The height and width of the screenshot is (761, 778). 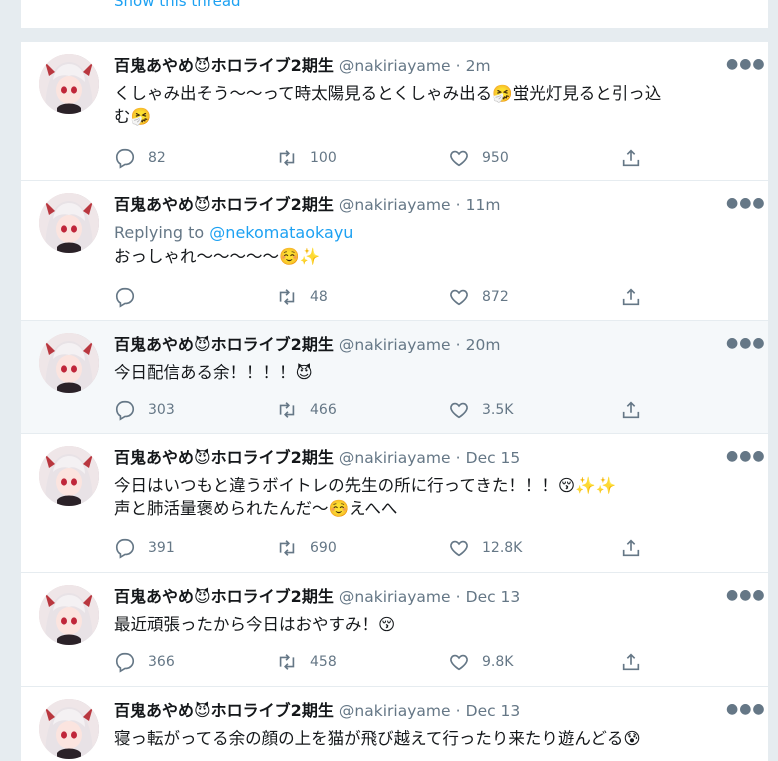 What do you see at coordinates (302, 297) in the screenshot?
I see `retweet-button: 48` at bounding box center [302, 297].